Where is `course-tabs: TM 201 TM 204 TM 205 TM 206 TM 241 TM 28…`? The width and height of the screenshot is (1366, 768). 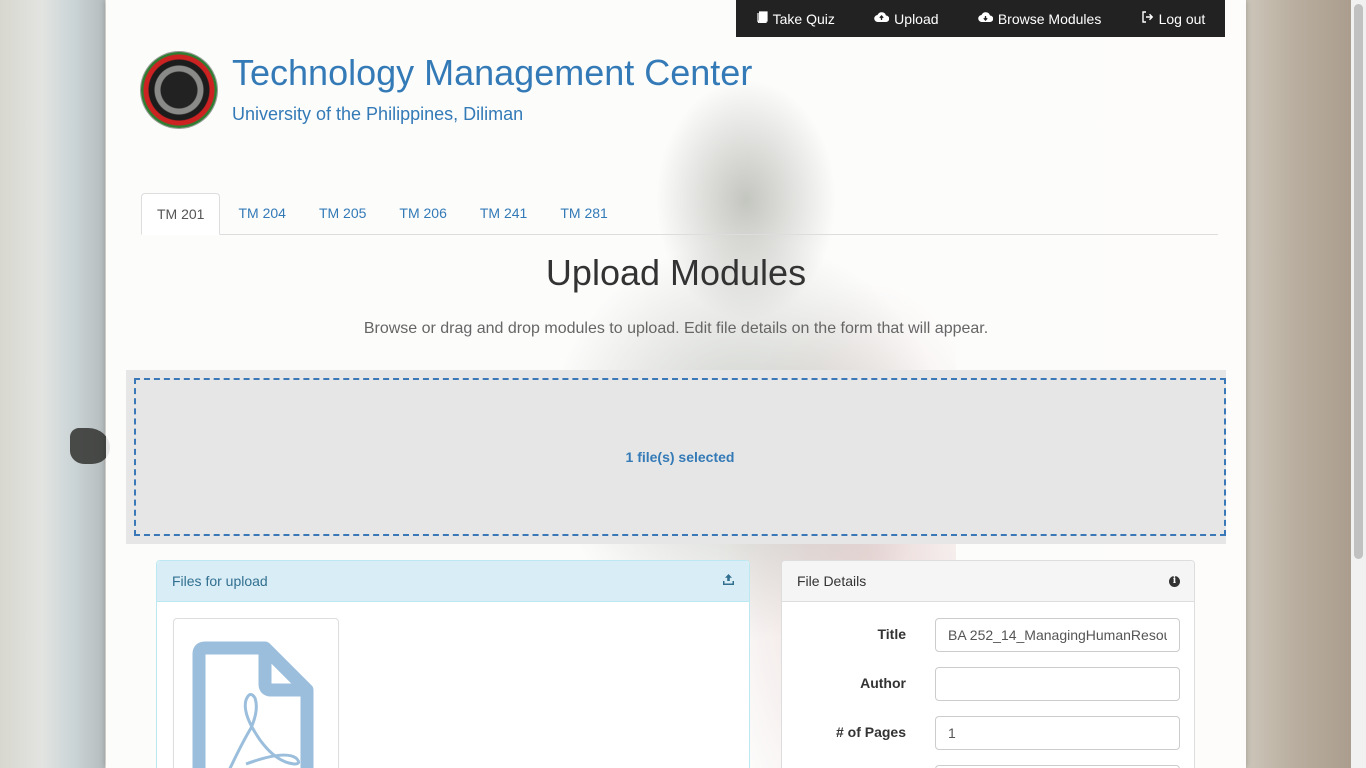 course-tabs: TM 201 TM 204 TM 205 TM 206 TM 241 TM 28… is located at coordinates (679, 214).